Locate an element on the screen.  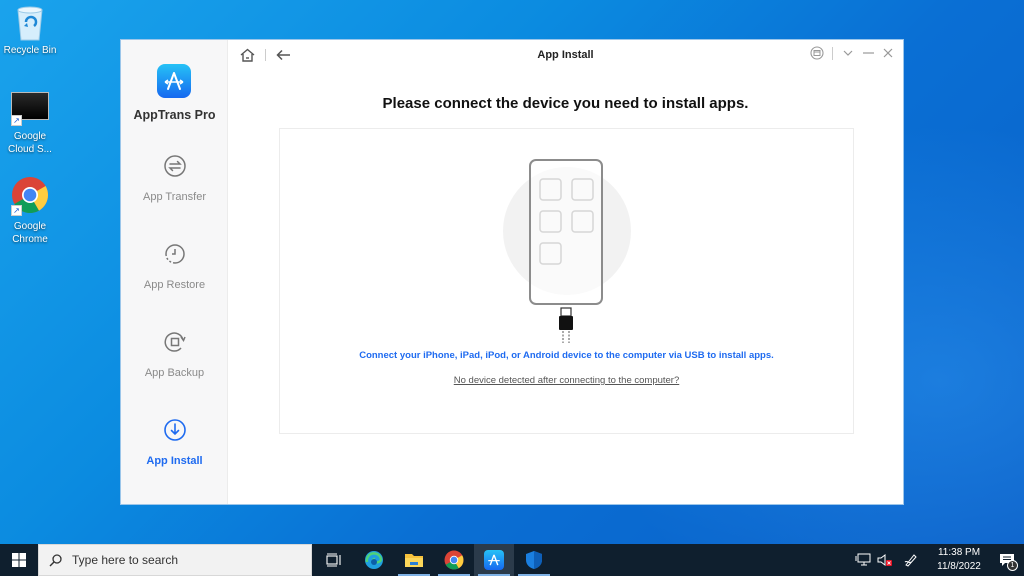
sidebar-item-app-install: App Install is located at coordinates (174, 442).